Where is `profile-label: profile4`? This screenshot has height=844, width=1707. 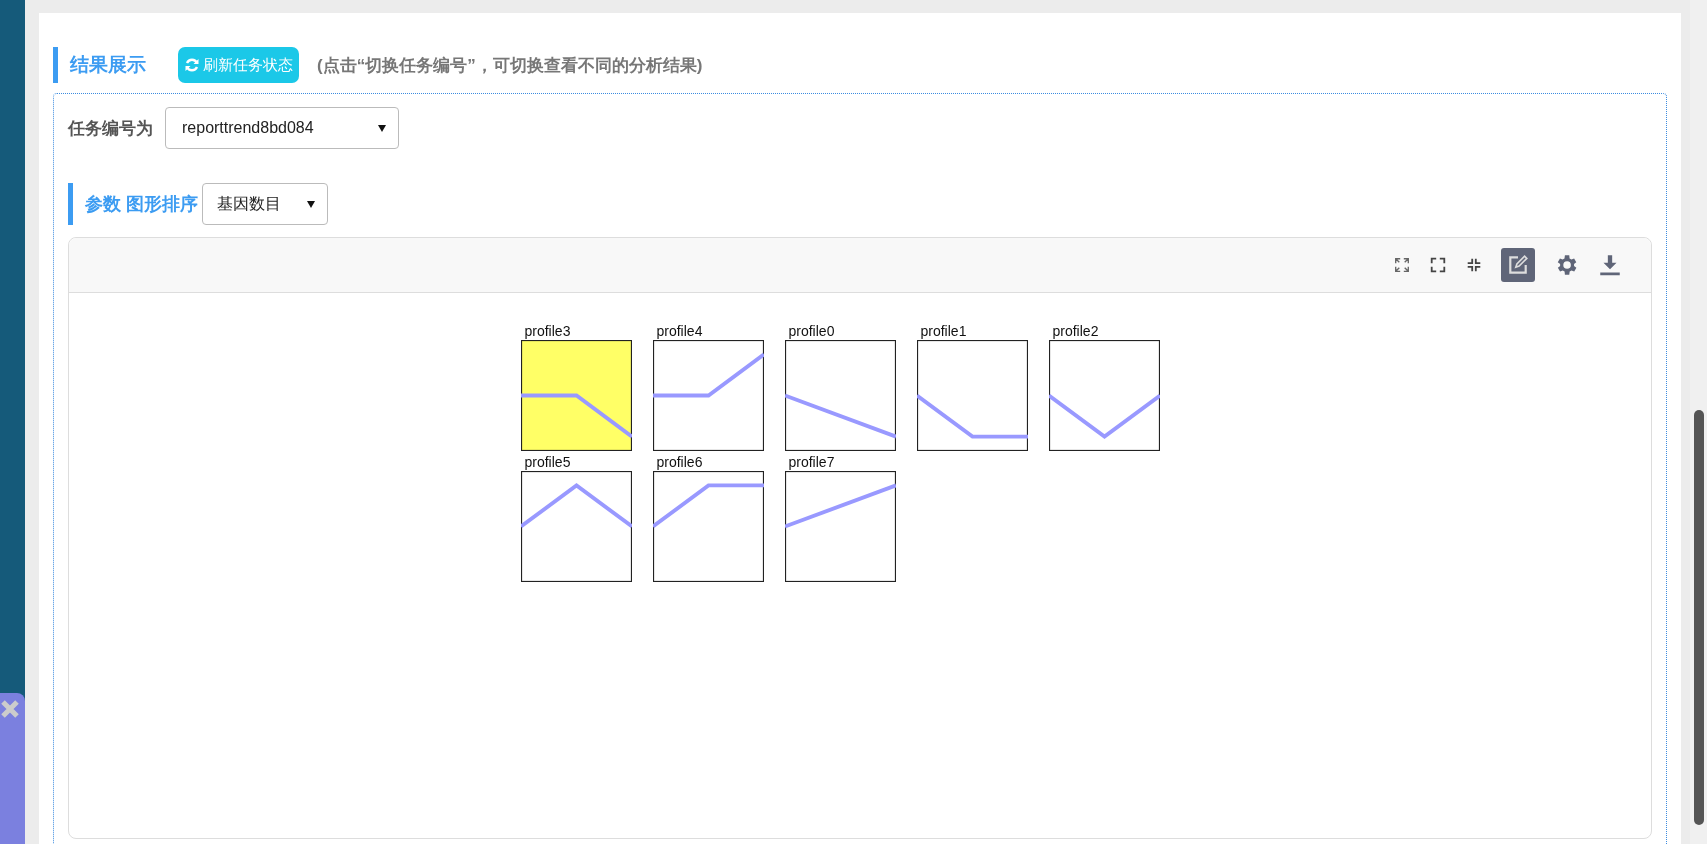
profile-label: profile4 is located at coordinates (679, 331).